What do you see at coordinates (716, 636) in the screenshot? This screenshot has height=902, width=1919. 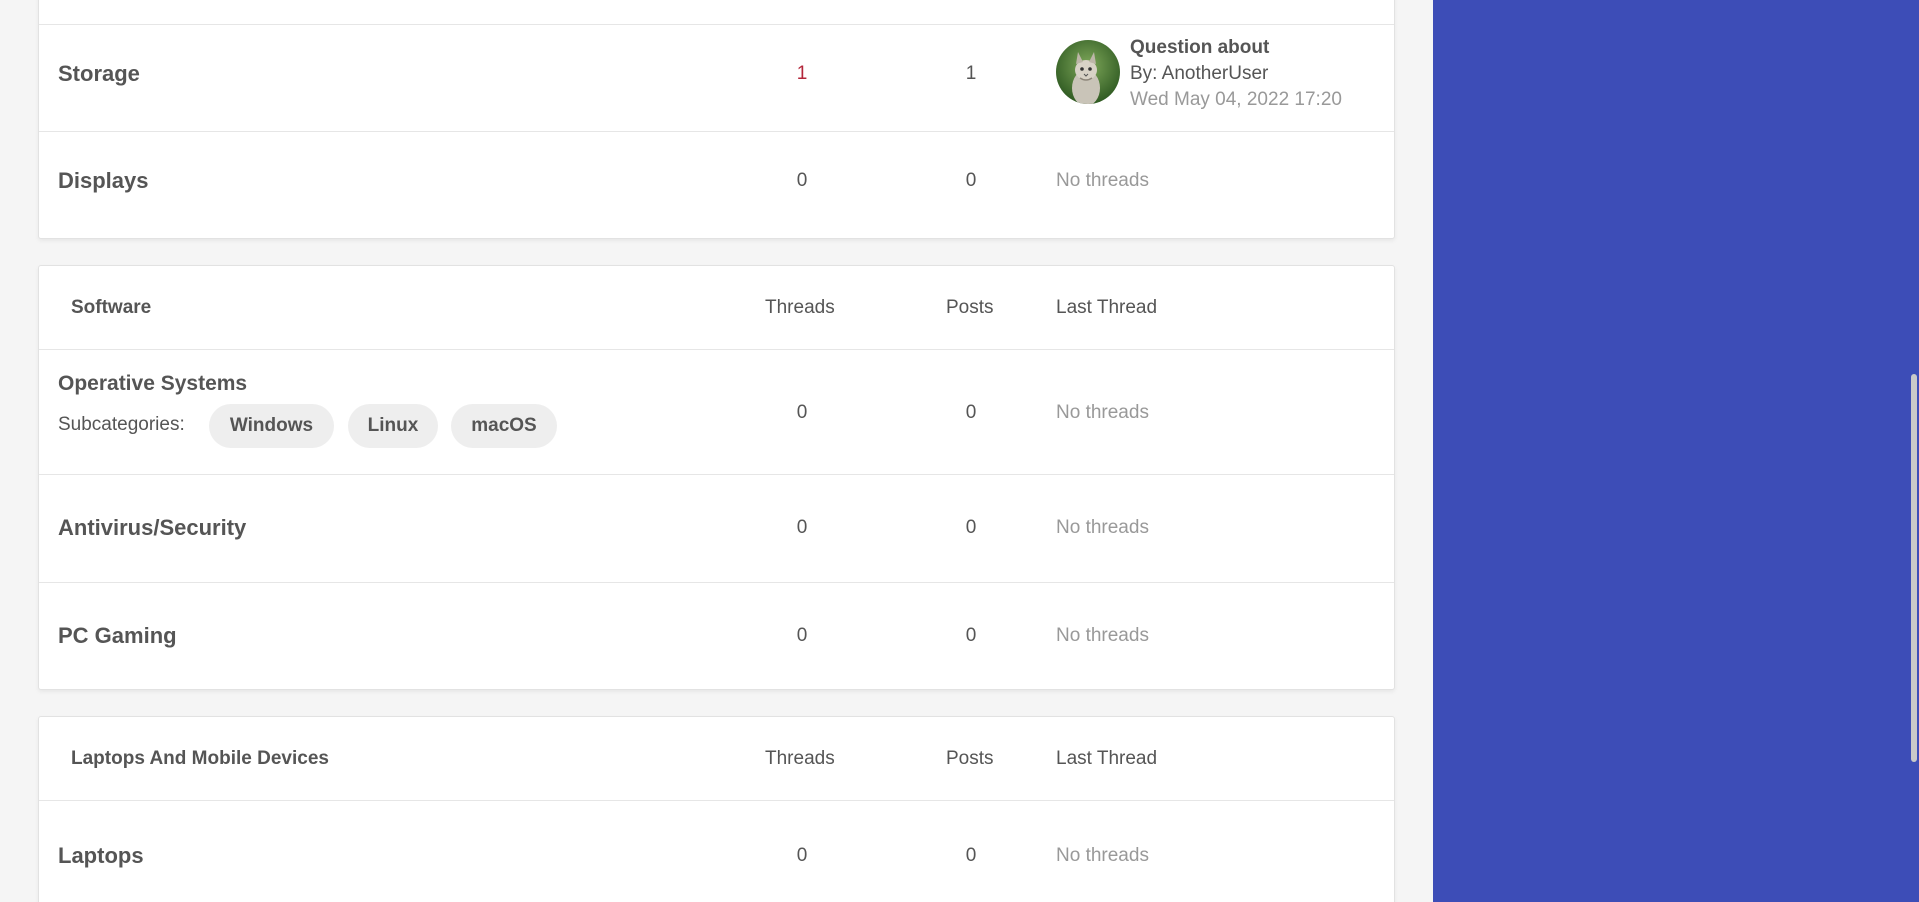 I see `category-row-pc-gaming: PC Gaming 0 0 No threads` at bounding box center [716, 636].